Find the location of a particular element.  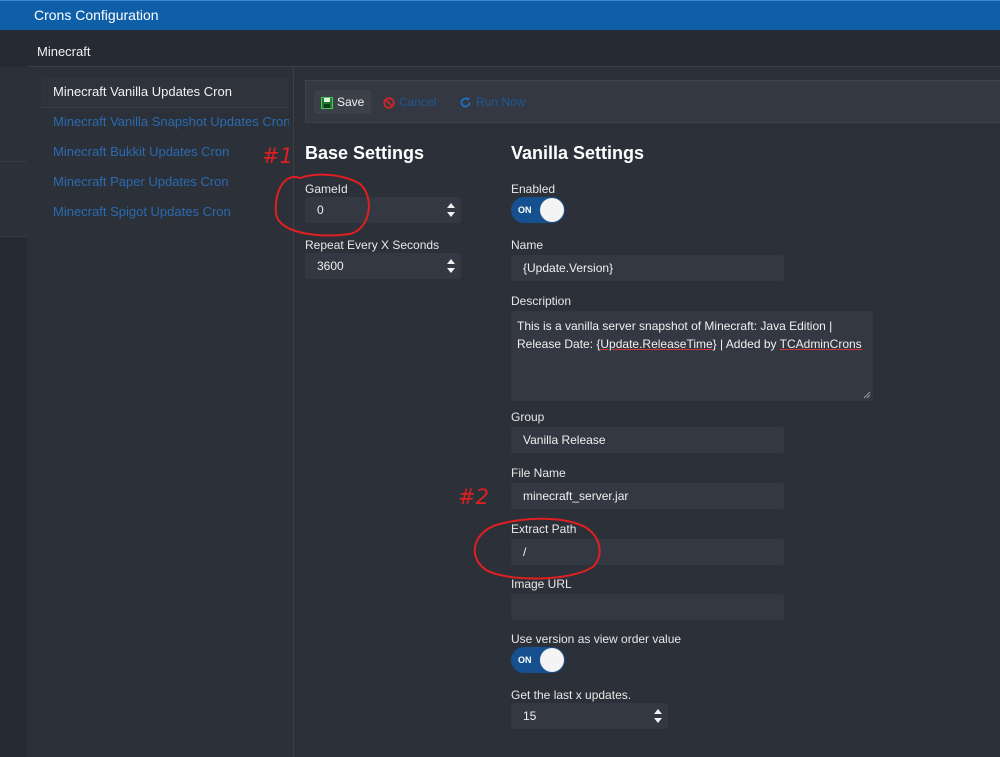

image-url-input is located at coordinates (647, 607).